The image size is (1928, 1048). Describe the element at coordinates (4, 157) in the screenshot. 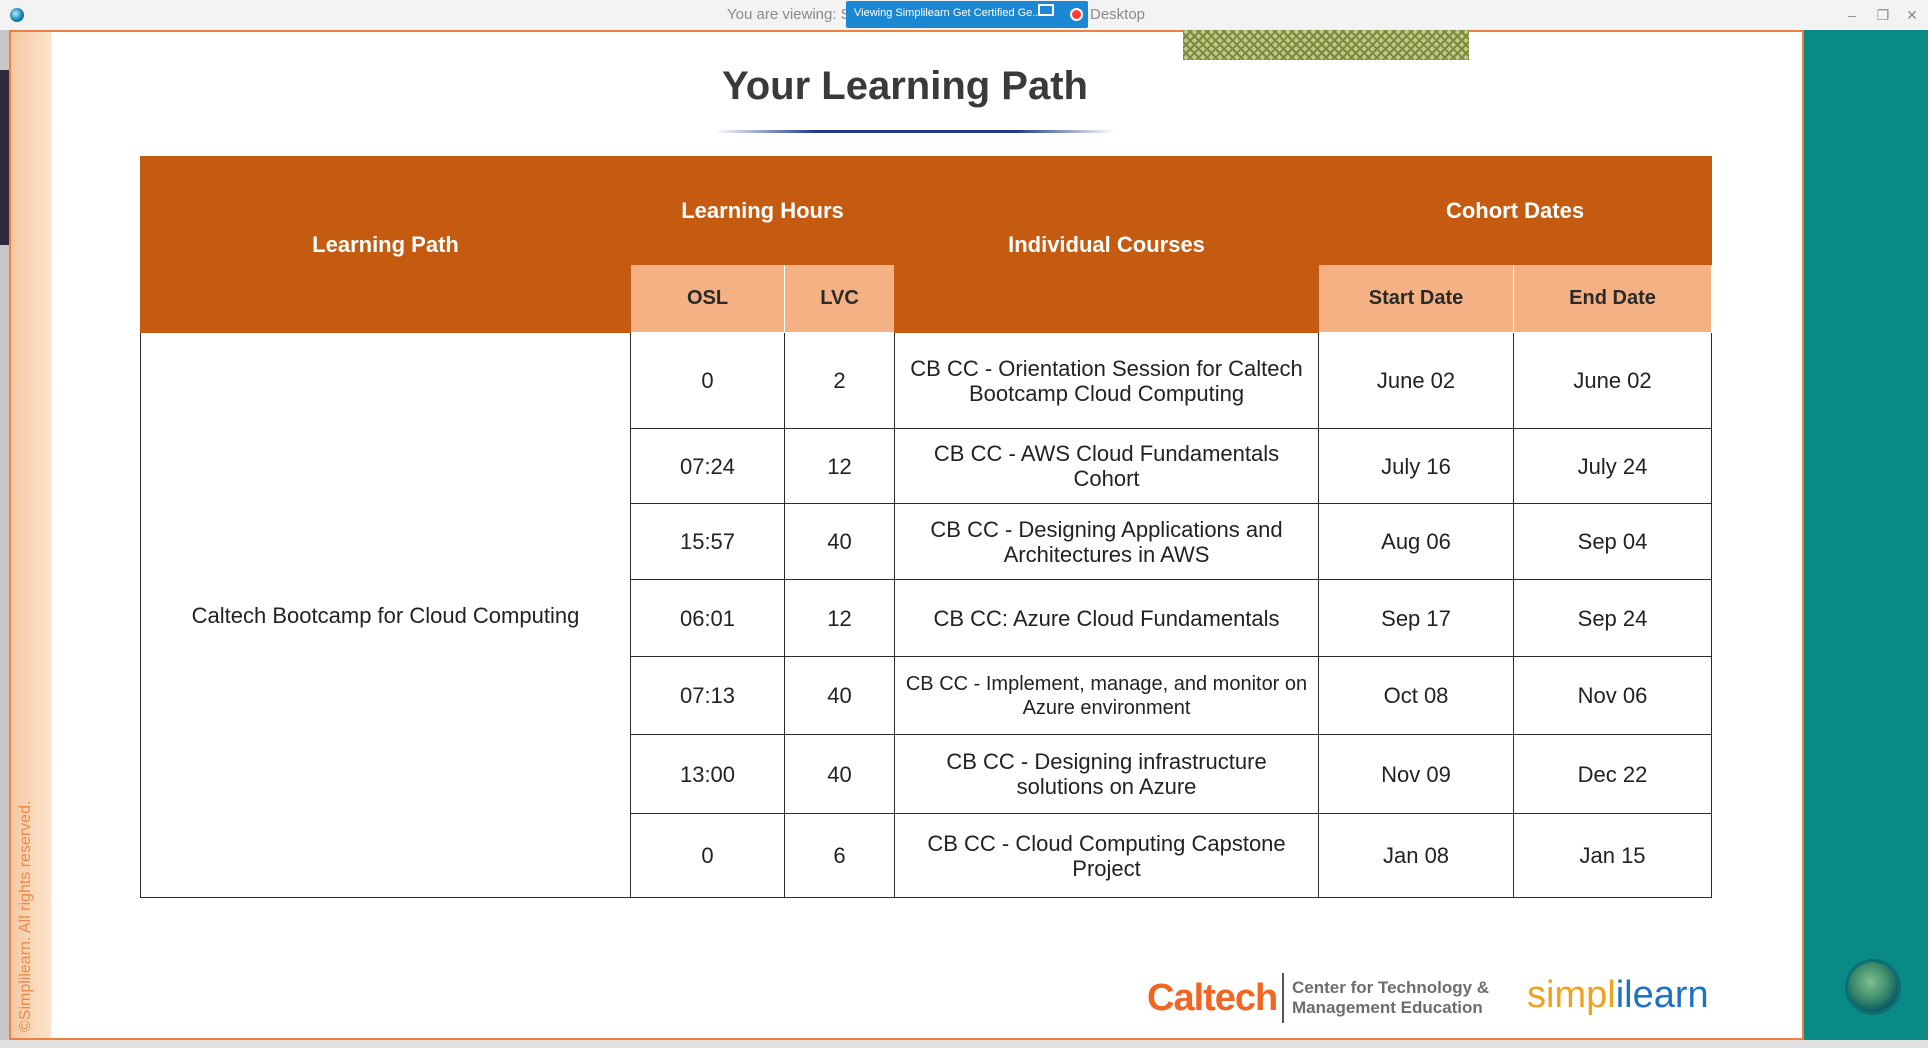

I see `left-edge-dark-block` at that location.